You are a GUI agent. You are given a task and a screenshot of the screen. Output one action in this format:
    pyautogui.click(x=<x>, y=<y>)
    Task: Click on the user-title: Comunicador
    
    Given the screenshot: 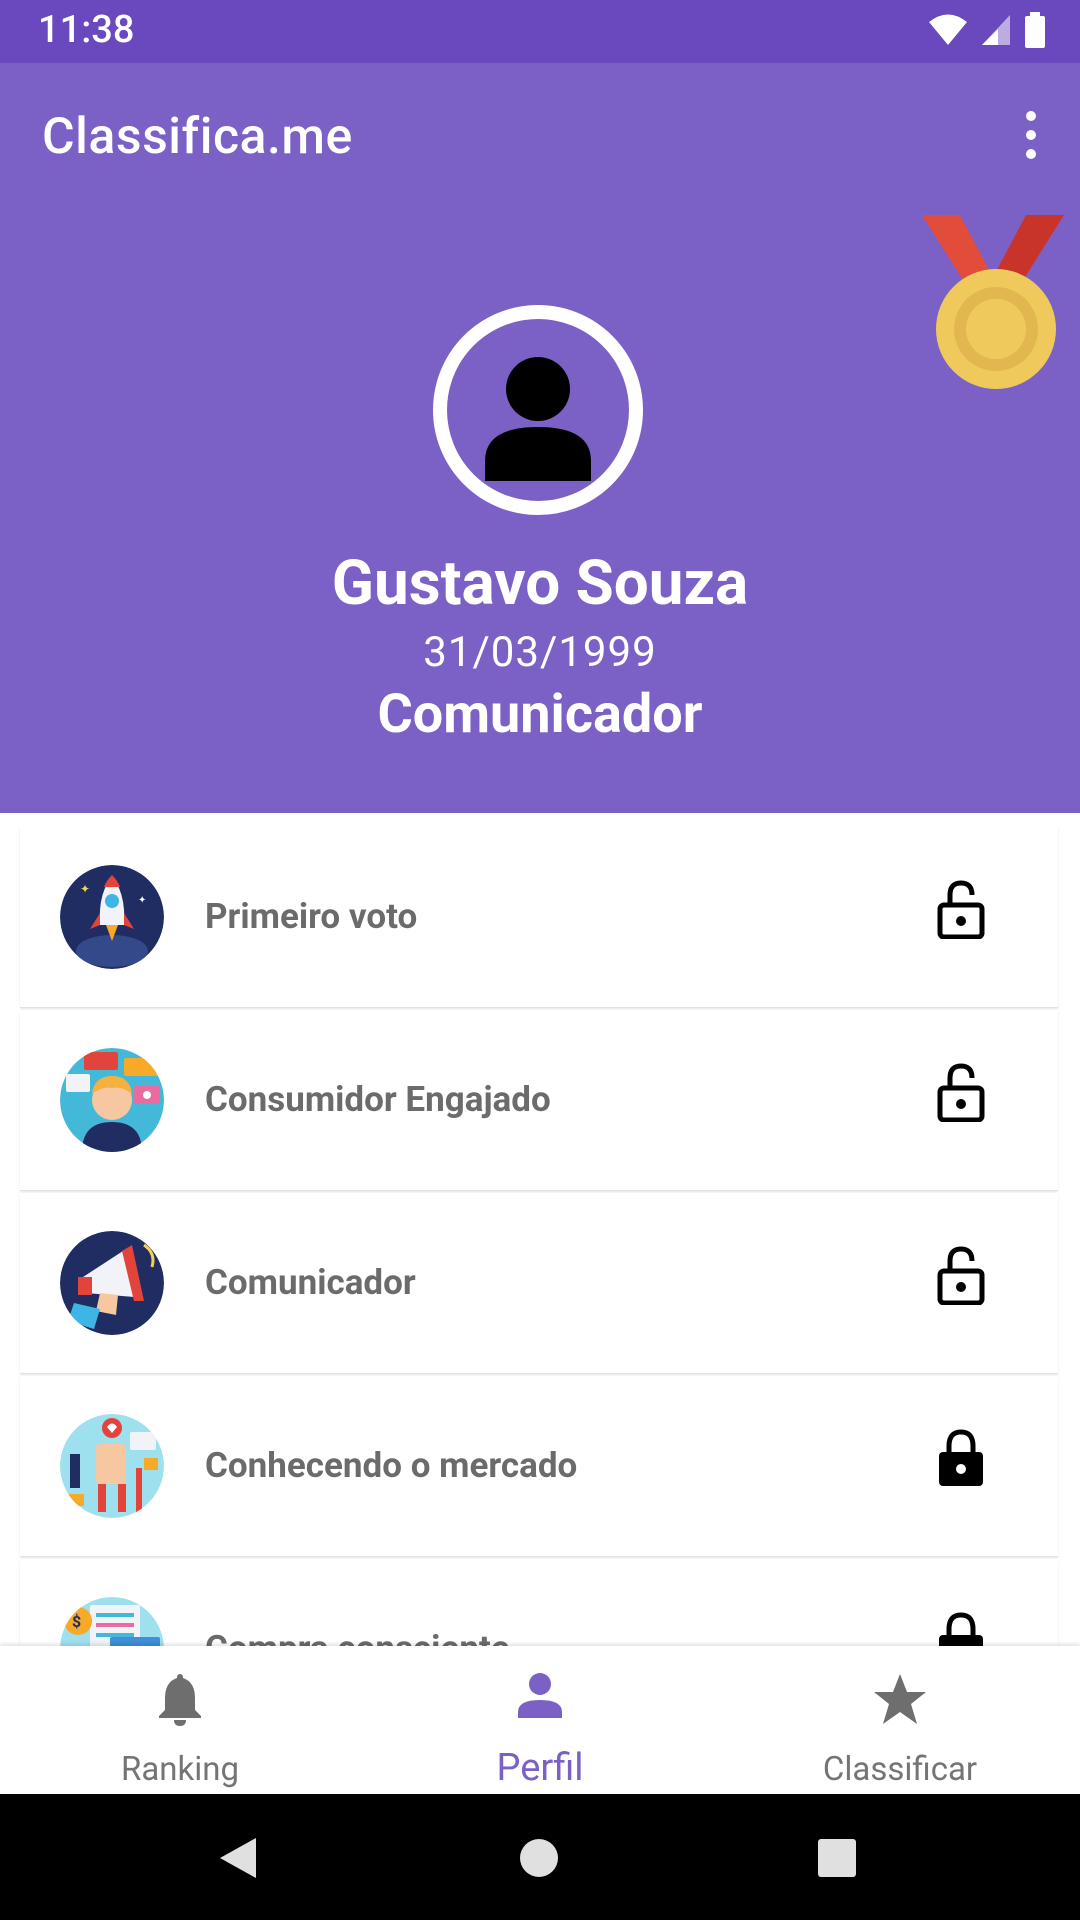 What is the action you would take?
    pyautogui.click(x=540, y=714)
    